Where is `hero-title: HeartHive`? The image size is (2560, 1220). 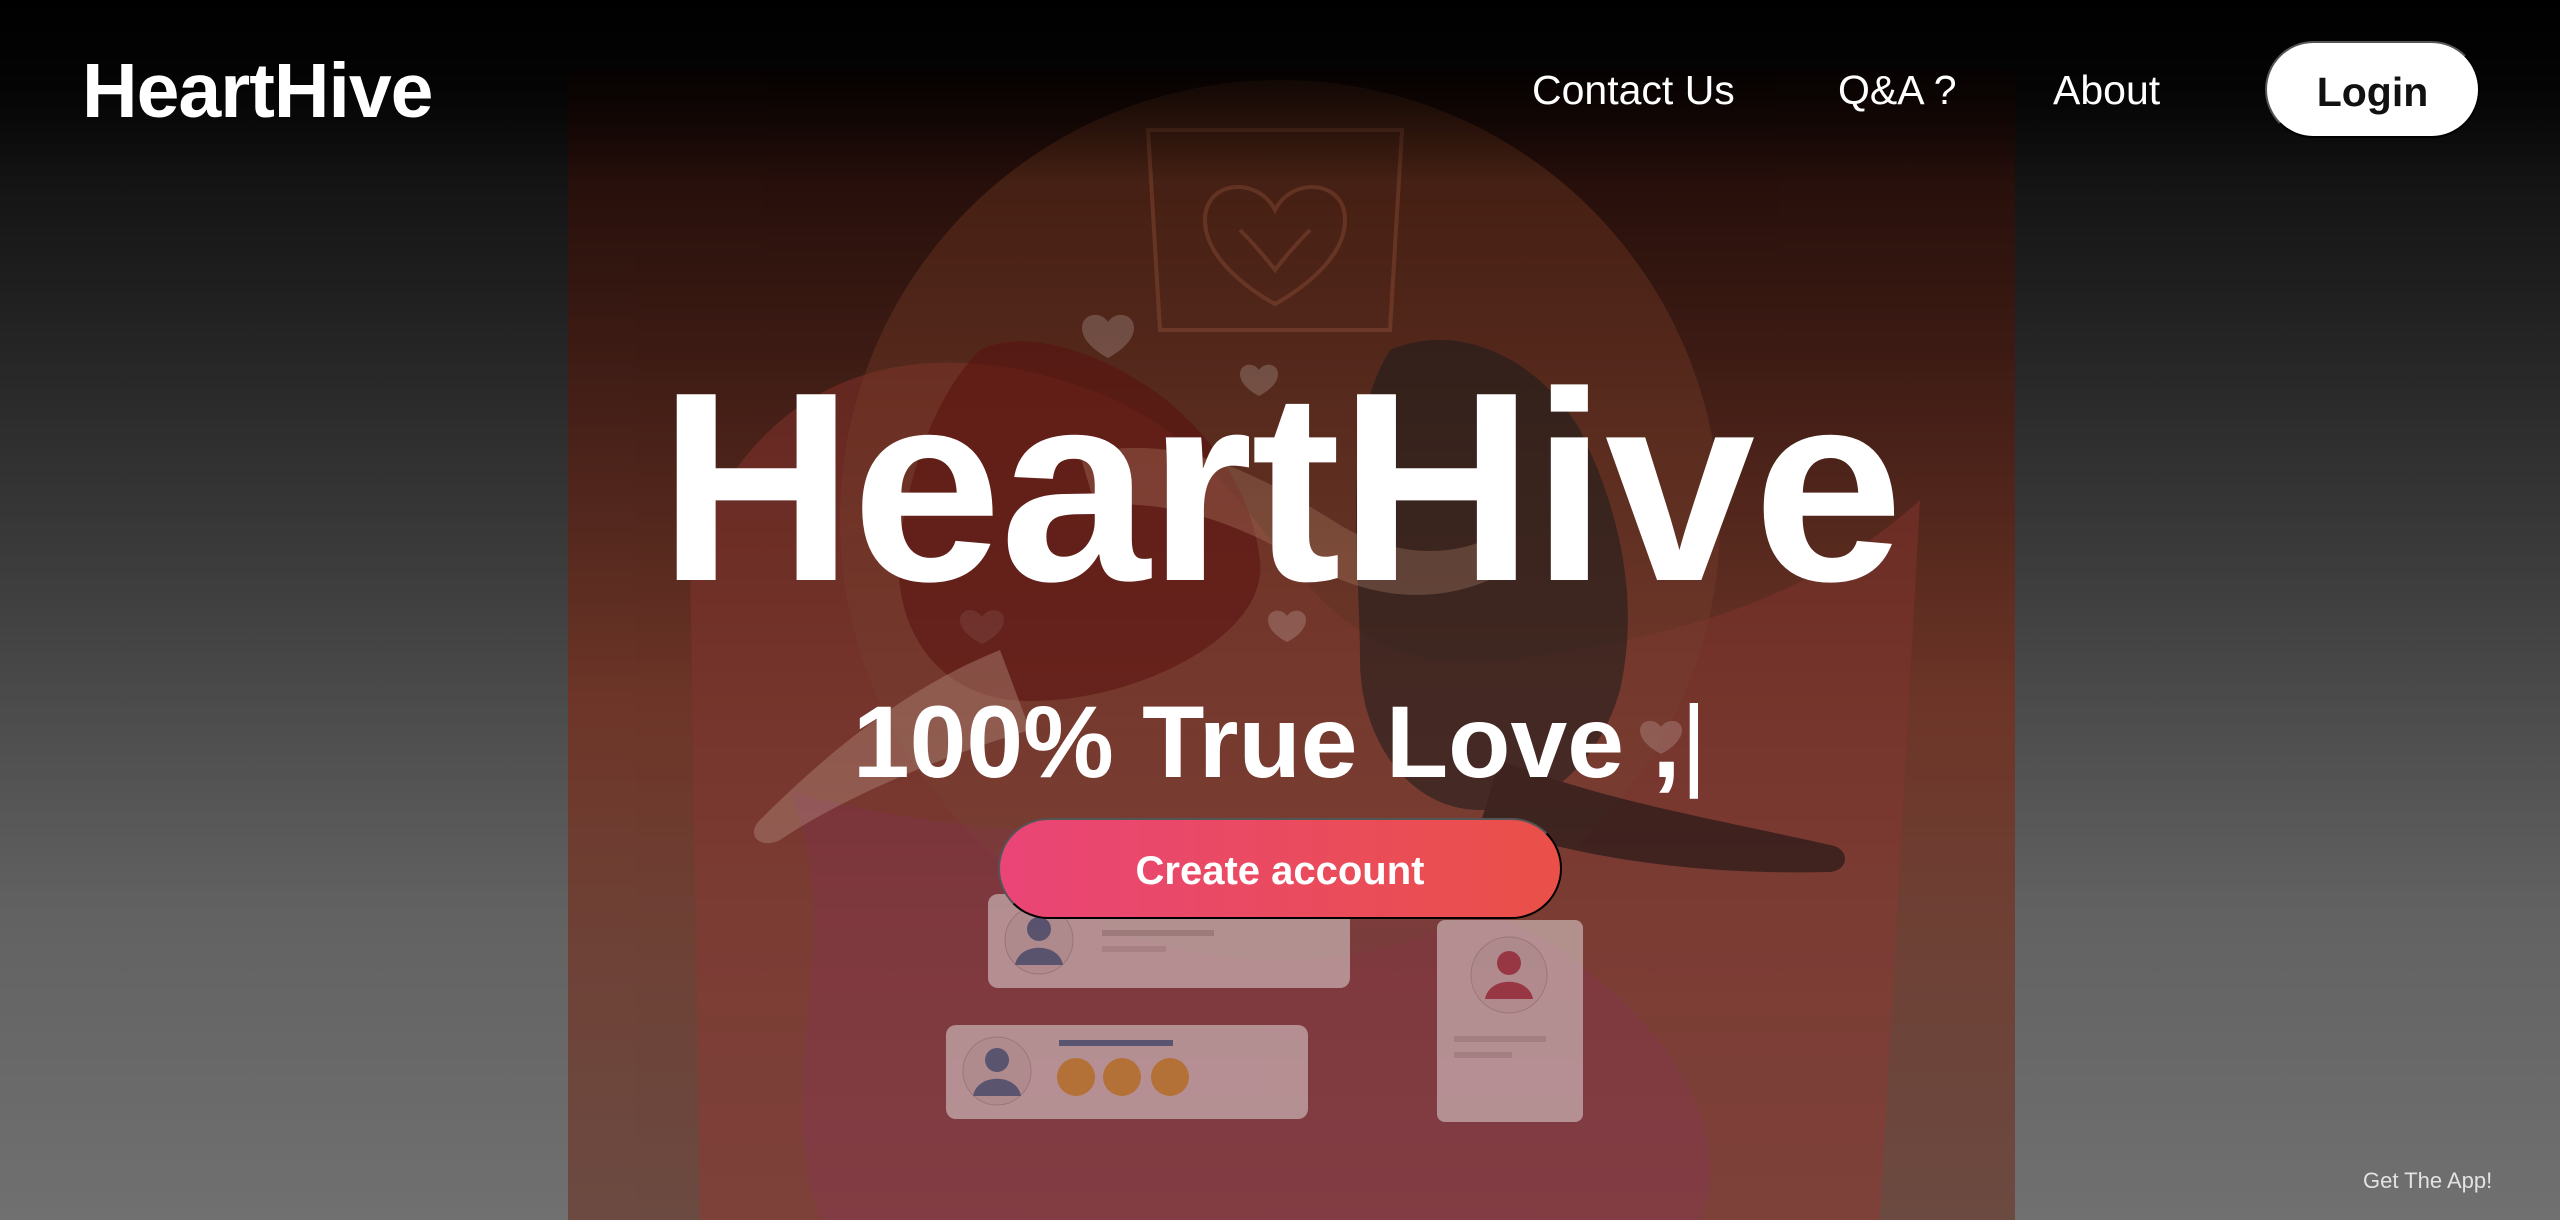 hero-title: HeartHive is located at coordinates (1281, 487).